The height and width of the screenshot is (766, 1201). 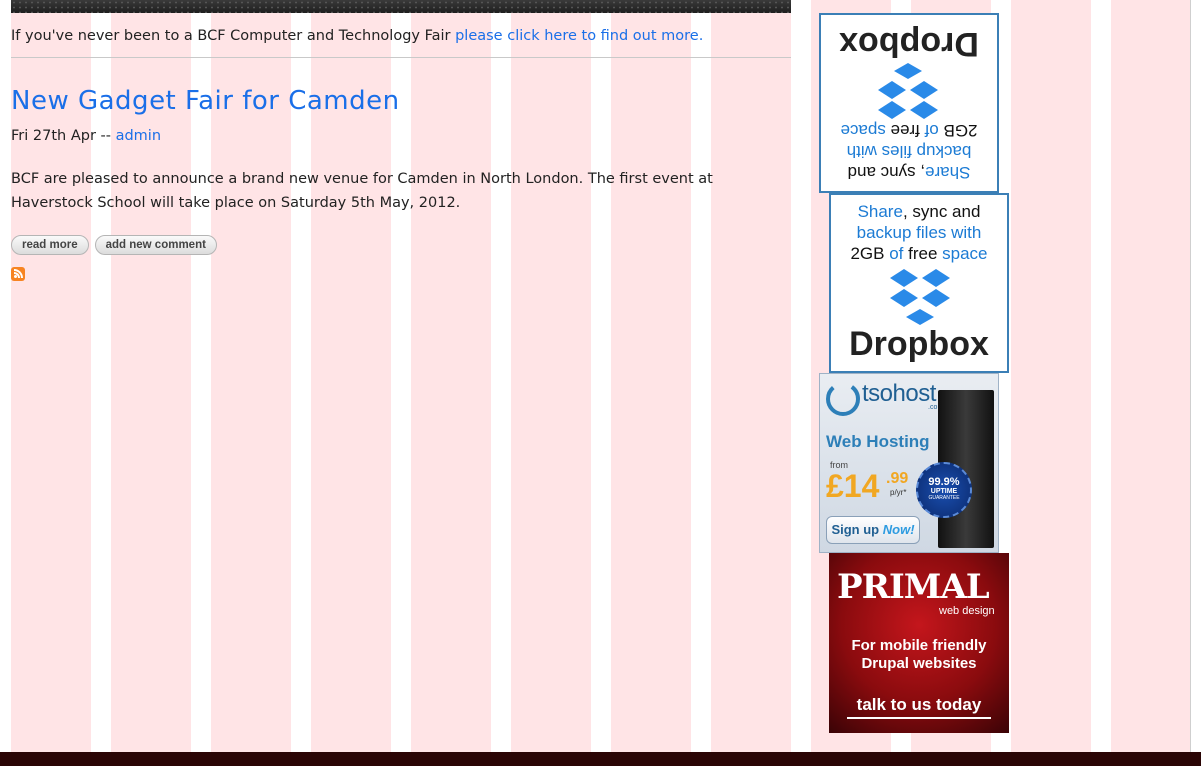 I want to click on author-link: admin, so click(x=138, y=136).